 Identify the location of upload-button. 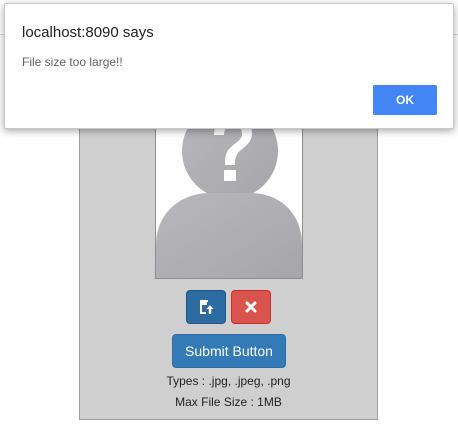
(206, 307).